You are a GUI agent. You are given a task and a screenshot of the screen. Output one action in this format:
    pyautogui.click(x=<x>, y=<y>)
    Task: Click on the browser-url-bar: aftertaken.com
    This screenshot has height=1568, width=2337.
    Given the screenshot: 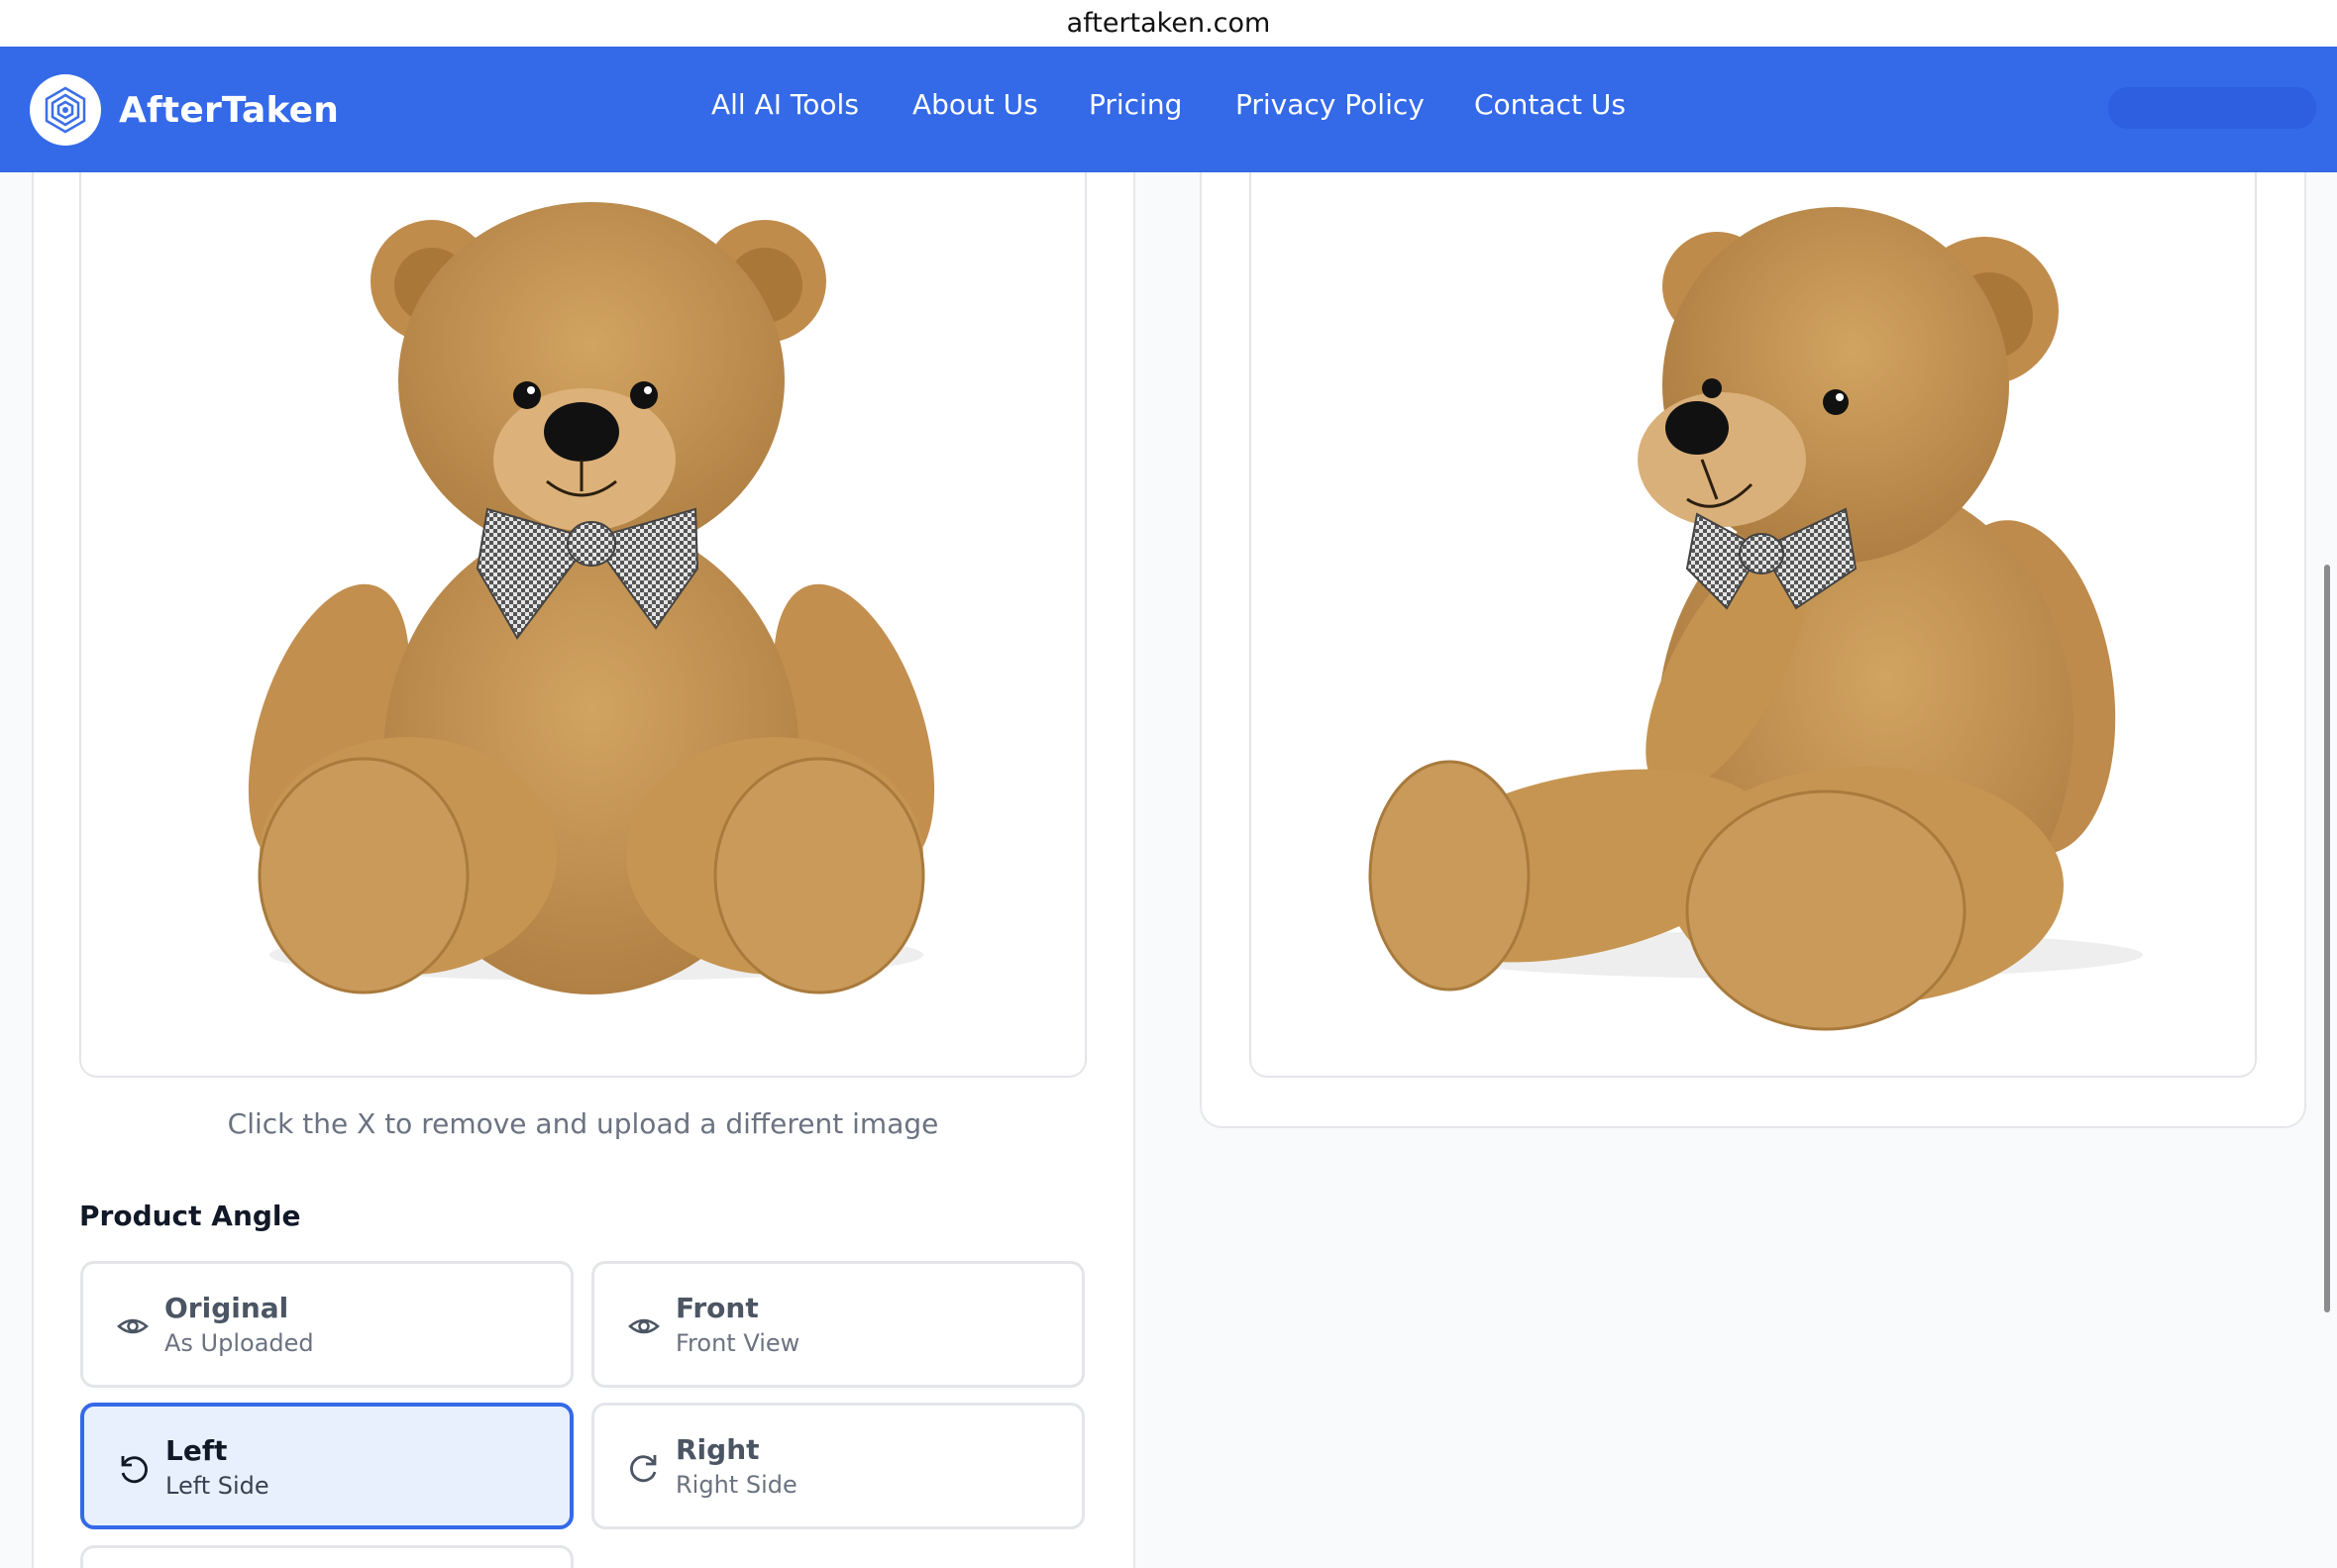 What is the action you would take?
    pyautogui.click(x=1168, y=24)
    